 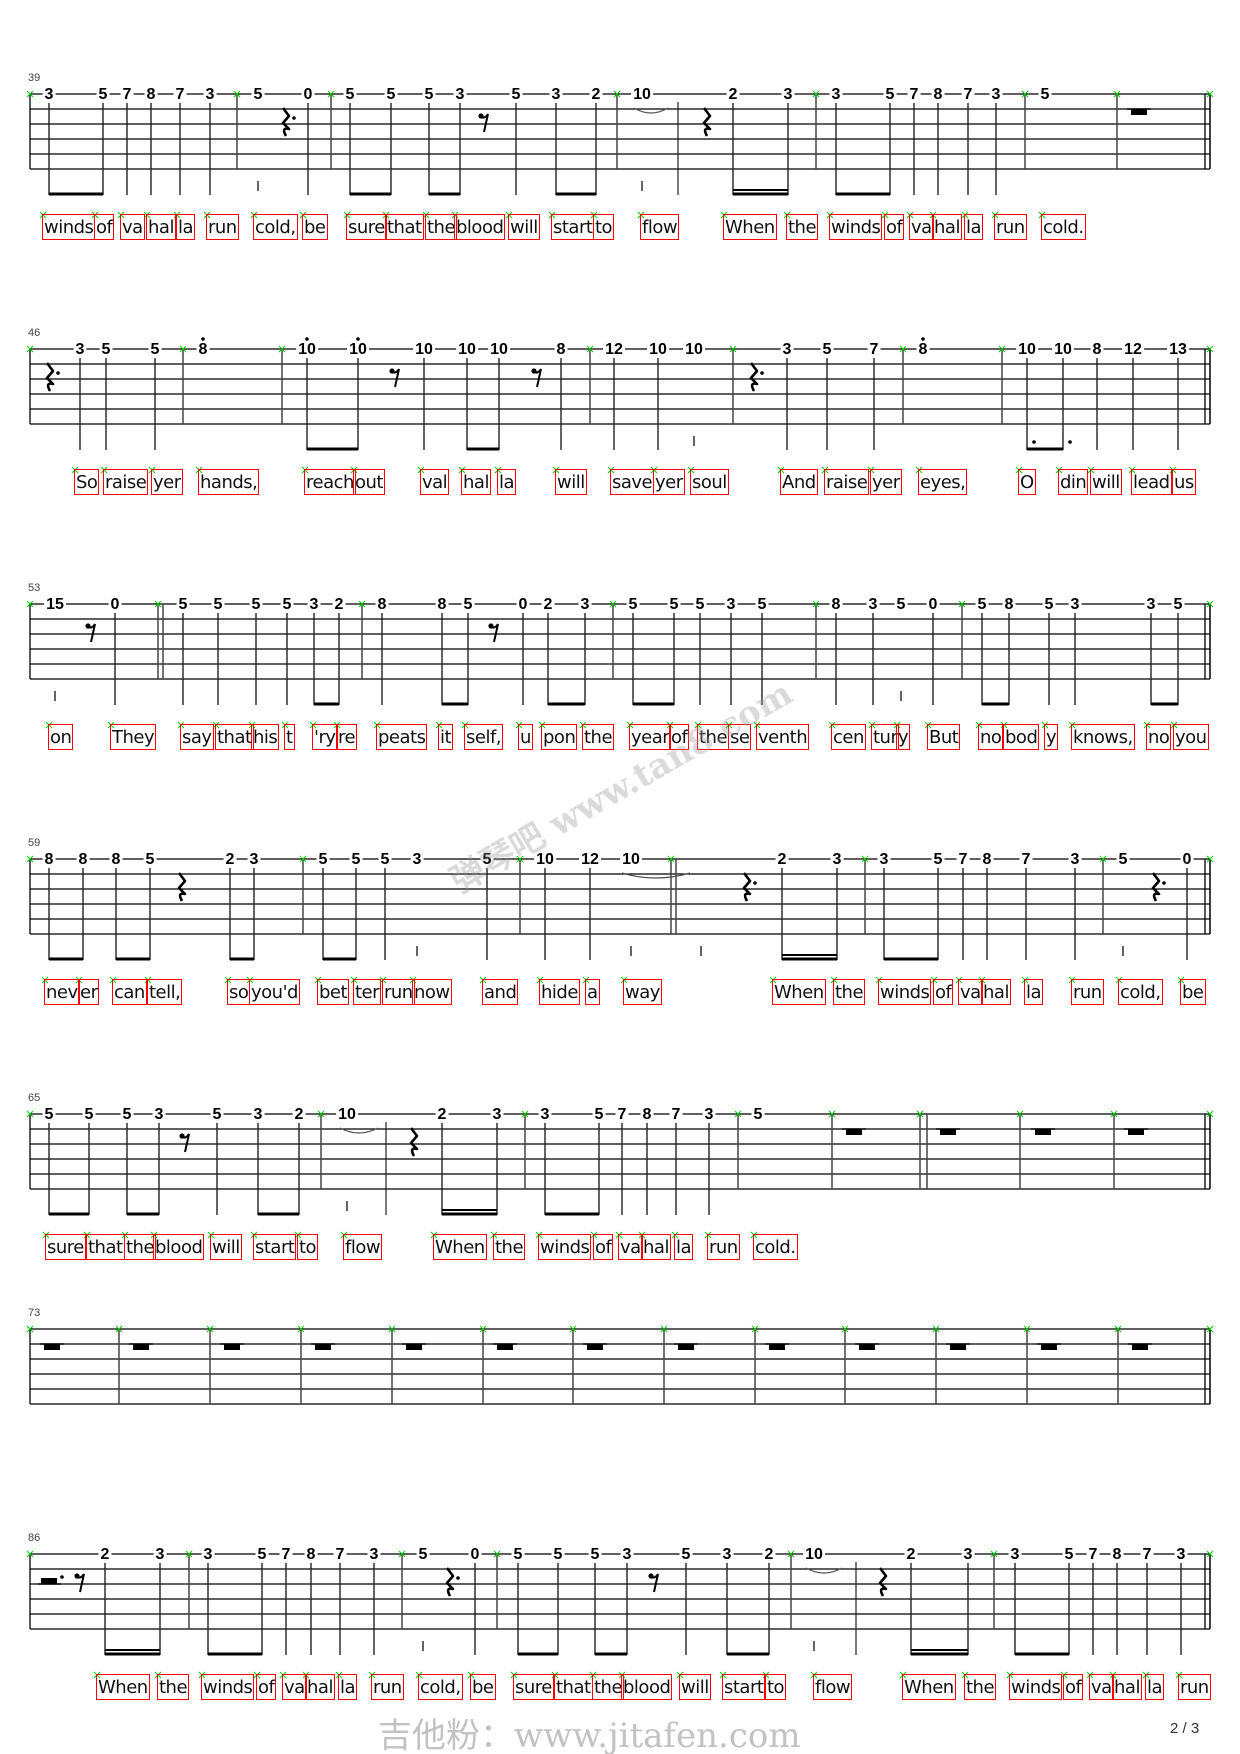 I want to click on lyric-syllable: start, so click(x=275, y=1247).